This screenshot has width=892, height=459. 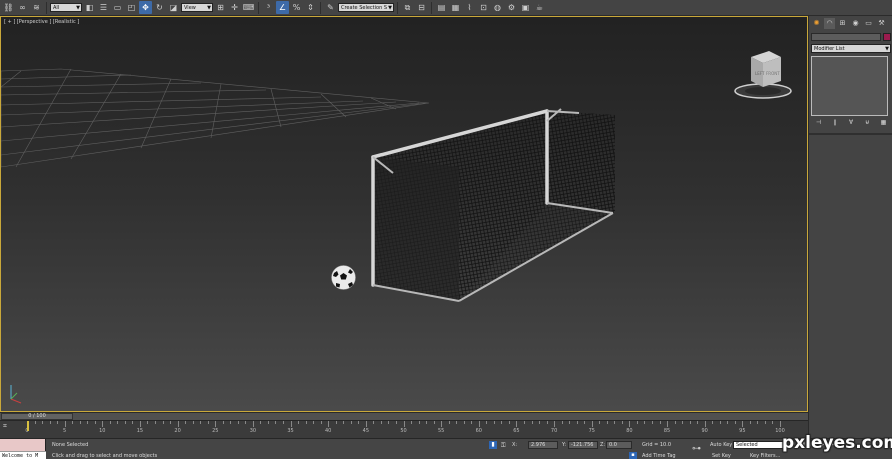 I want to click on show-end-result-icon: ∥, so click(x=834, y=122).